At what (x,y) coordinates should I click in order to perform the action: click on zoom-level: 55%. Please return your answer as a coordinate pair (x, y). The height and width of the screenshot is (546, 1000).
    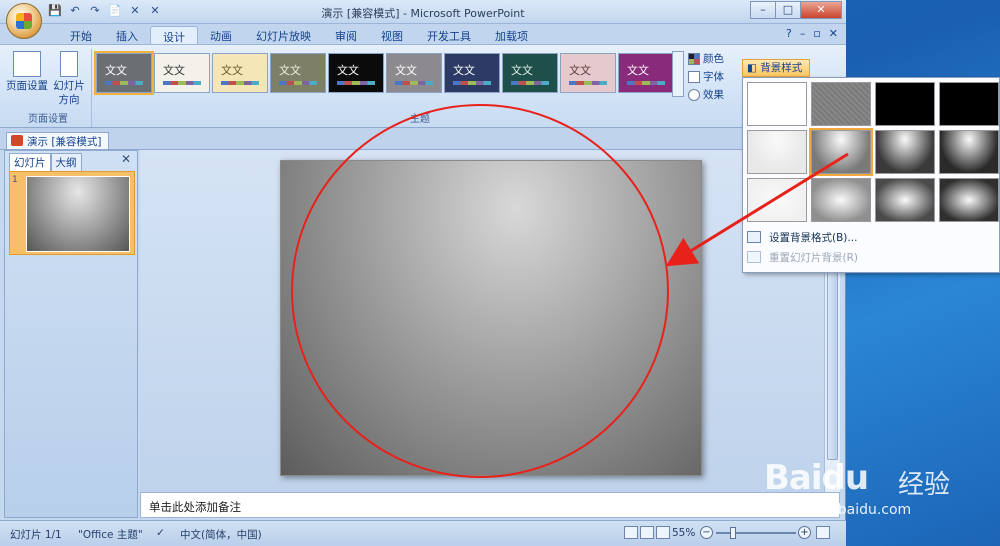
    Looking at the image, I should click on (683, 533).